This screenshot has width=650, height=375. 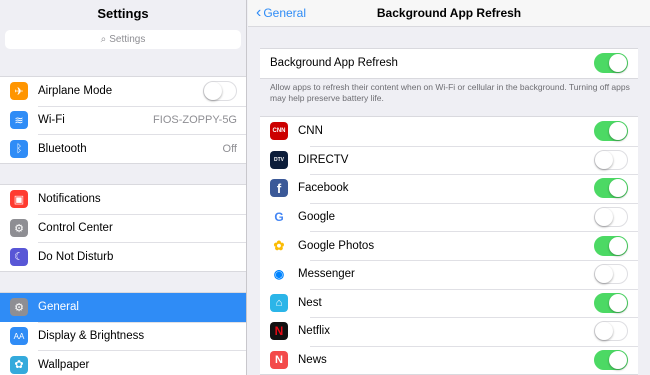 I want to click on app-row-netflix: N Netflix, so click(x=449, y=331).